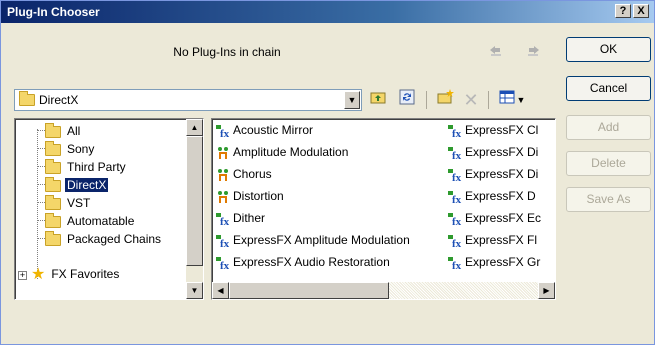  I want to click on list-item-label: Chorus, so click(252, 174).